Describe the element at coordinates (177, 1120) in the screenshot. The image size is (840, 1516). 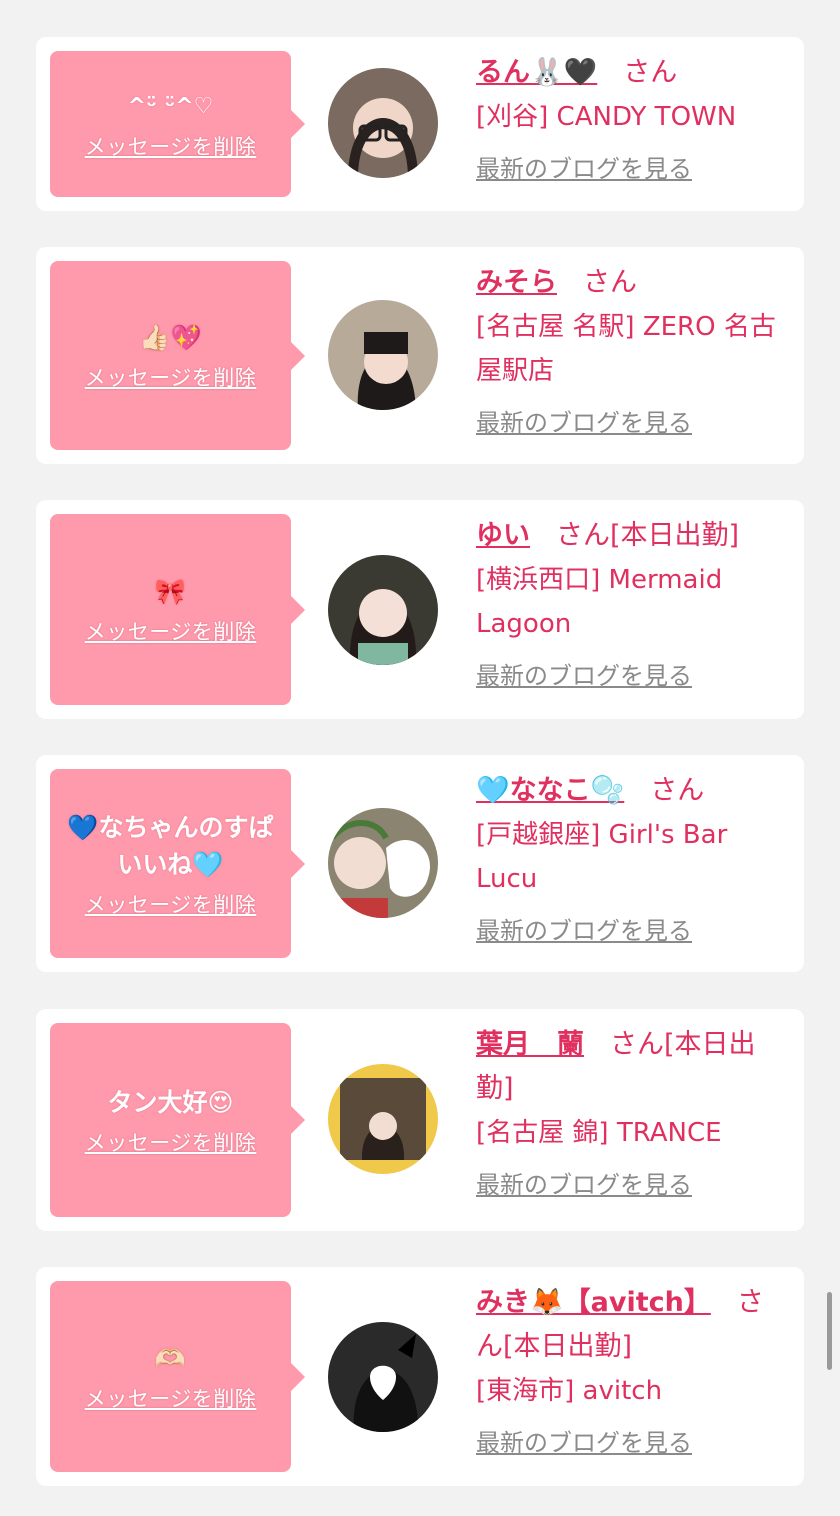
I see `message-bubble: タン大好😍 メッセージを削除` at that location.